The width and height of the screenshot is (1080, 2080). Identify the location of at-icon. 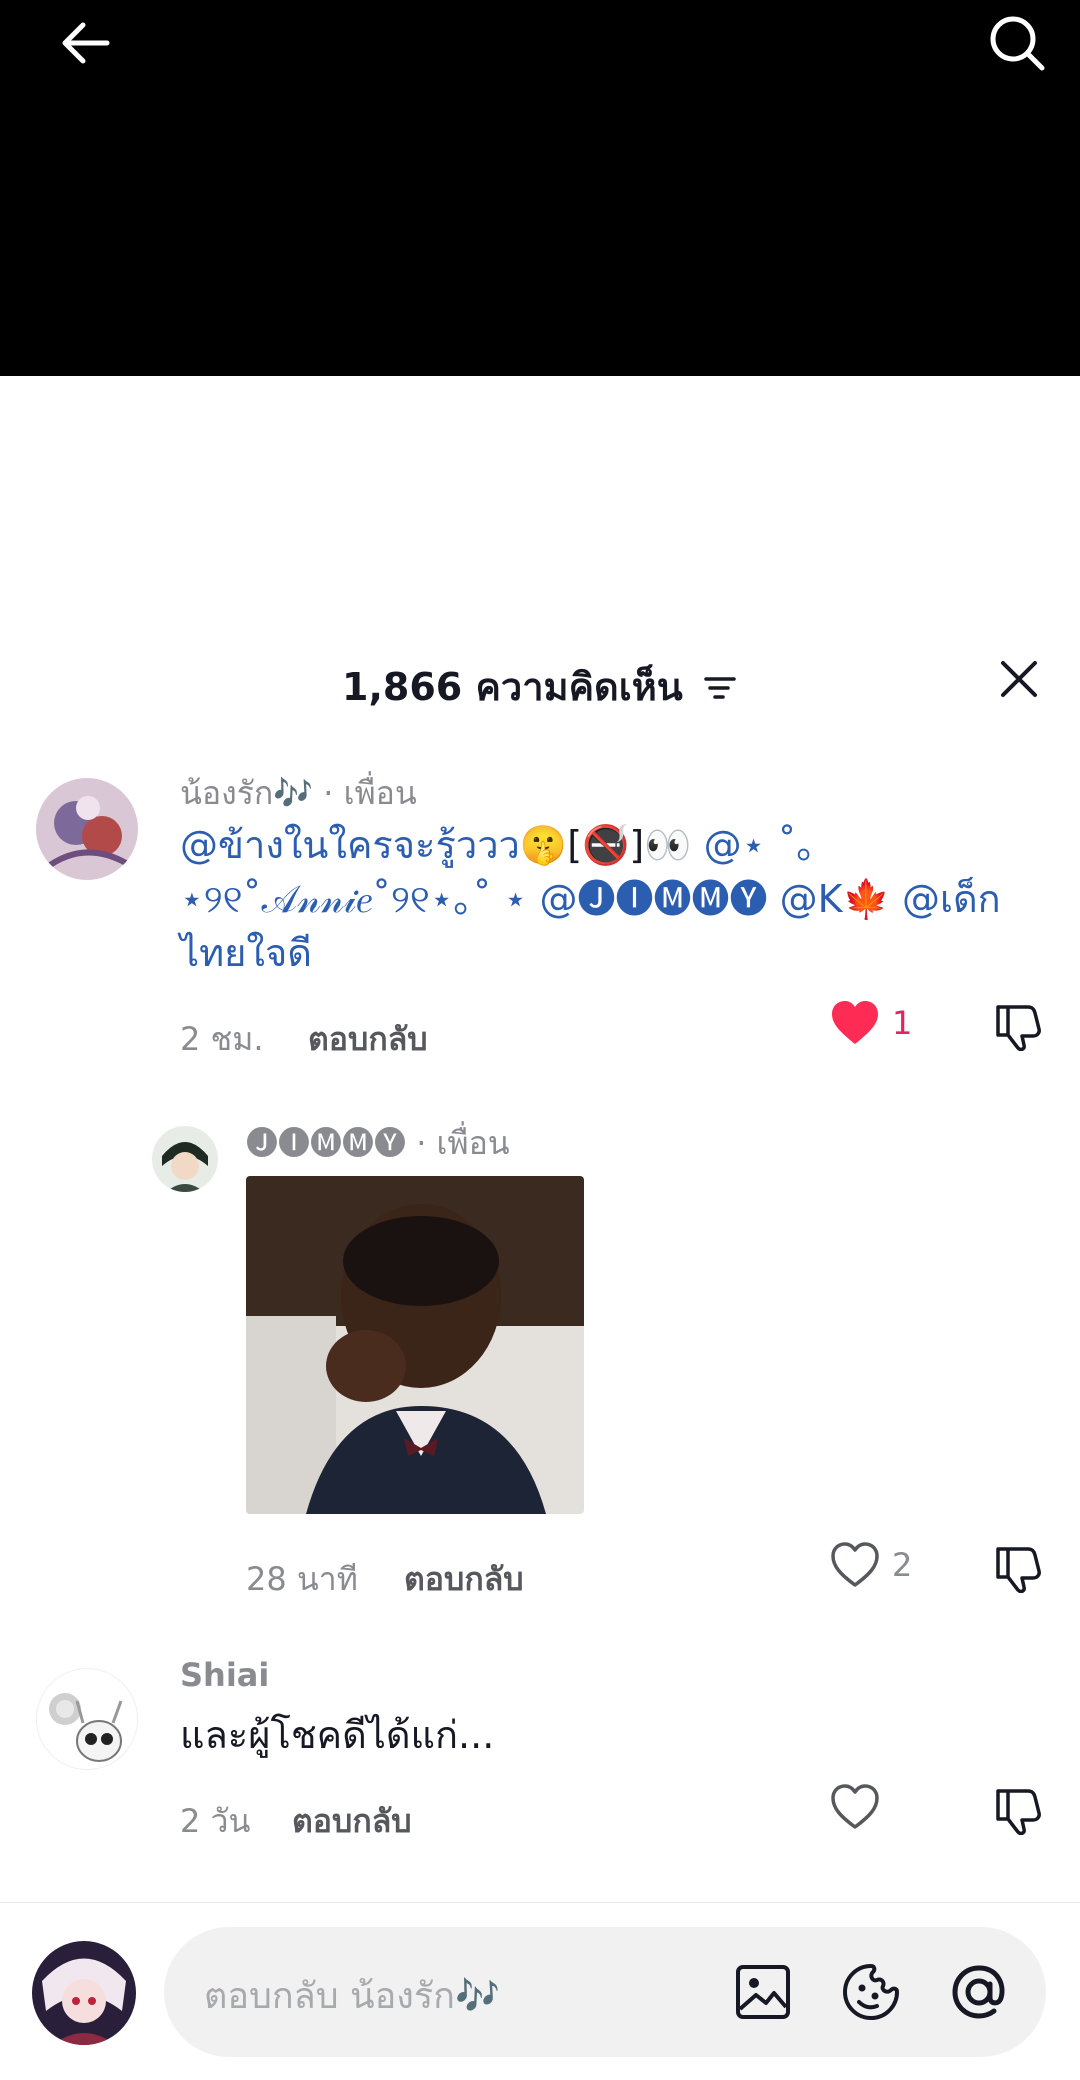
(978, 1992).